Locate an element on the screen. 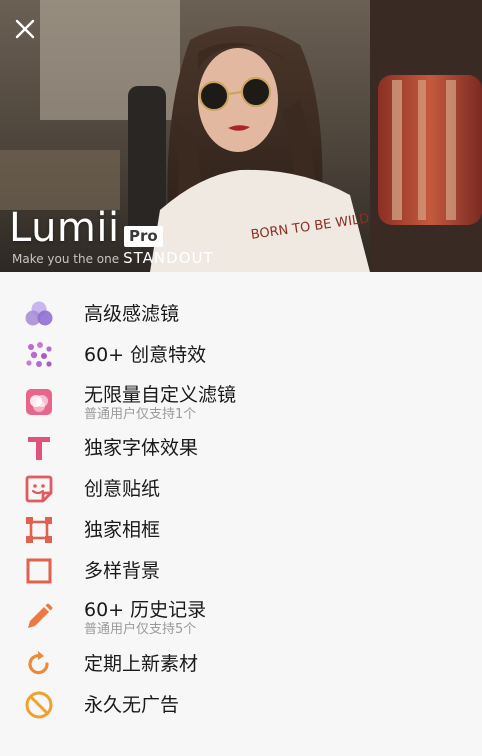 Image resolution: width=482 pixels, height=756 pixels. feature-item: 60+ 创意特效 is located at coordinates (241, 362).